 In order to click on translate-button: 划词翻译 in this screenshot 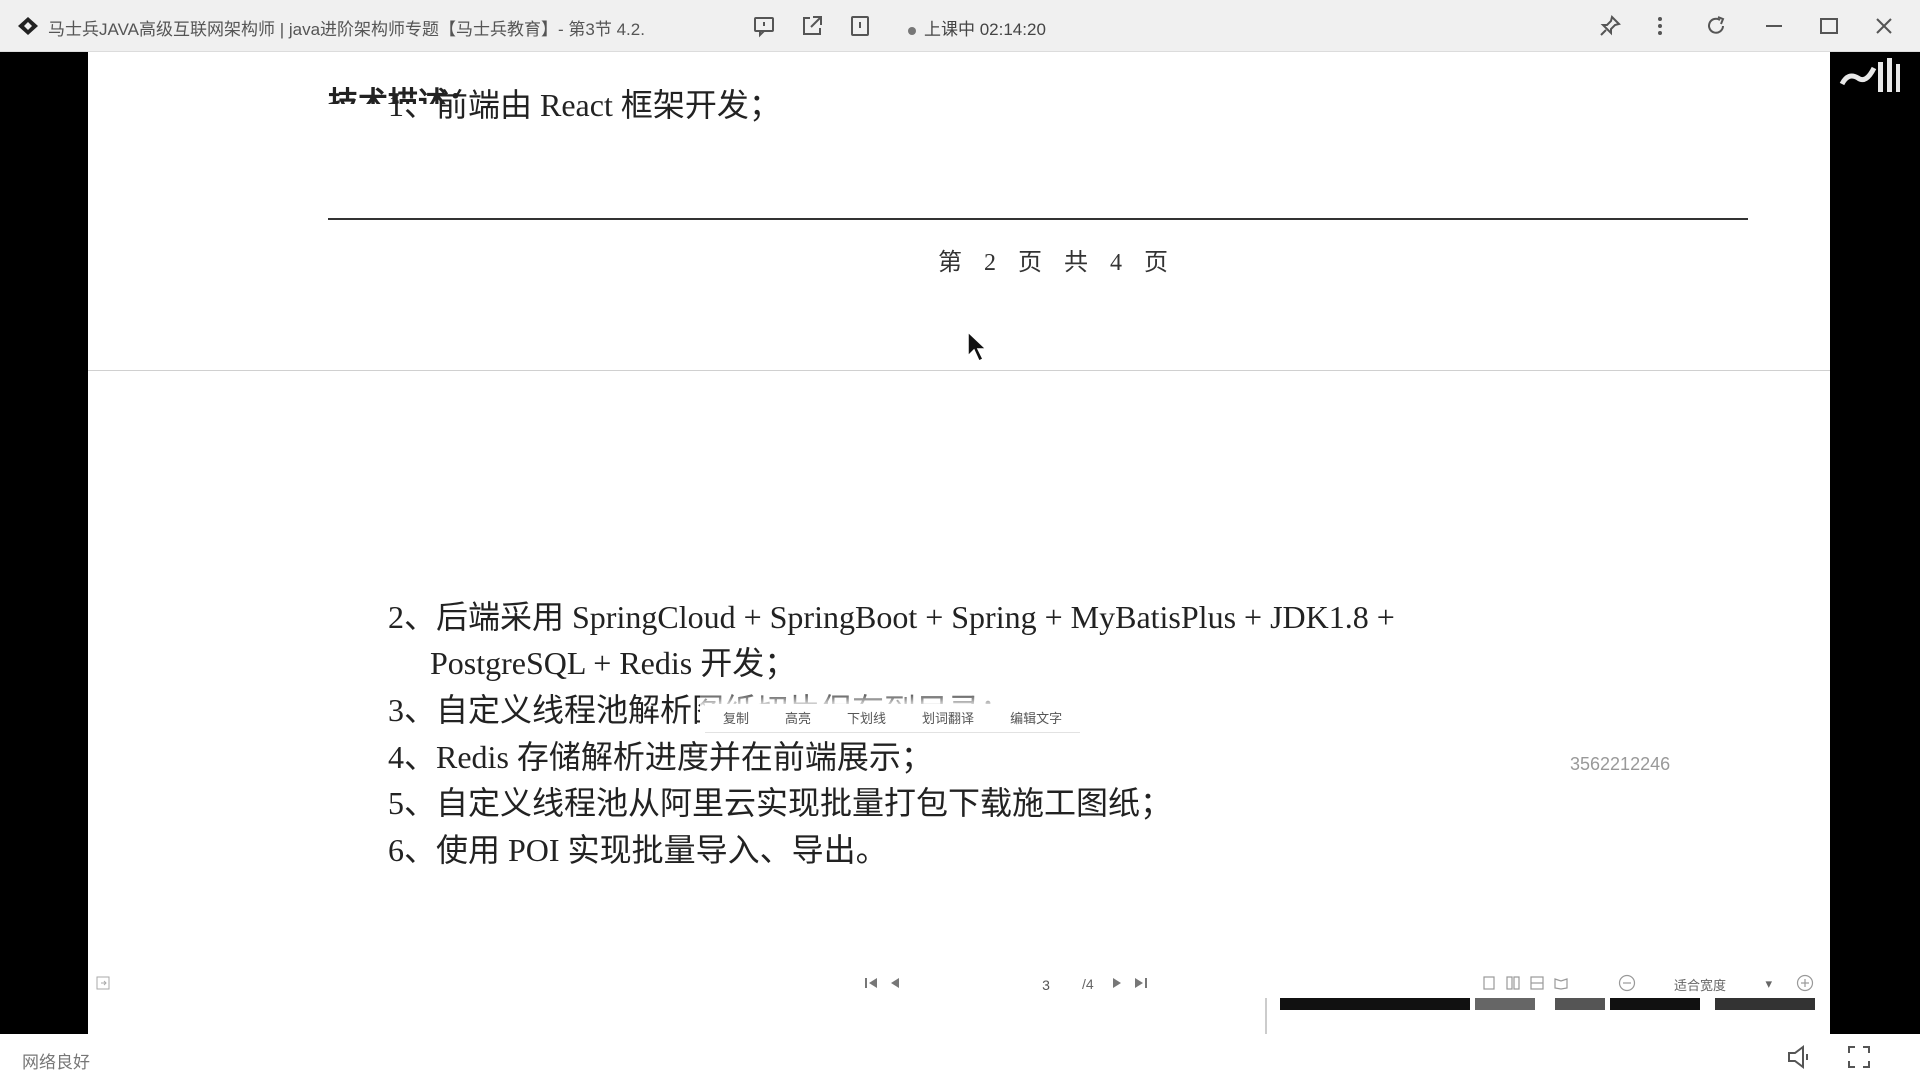, I will do `click(948, 718)`.